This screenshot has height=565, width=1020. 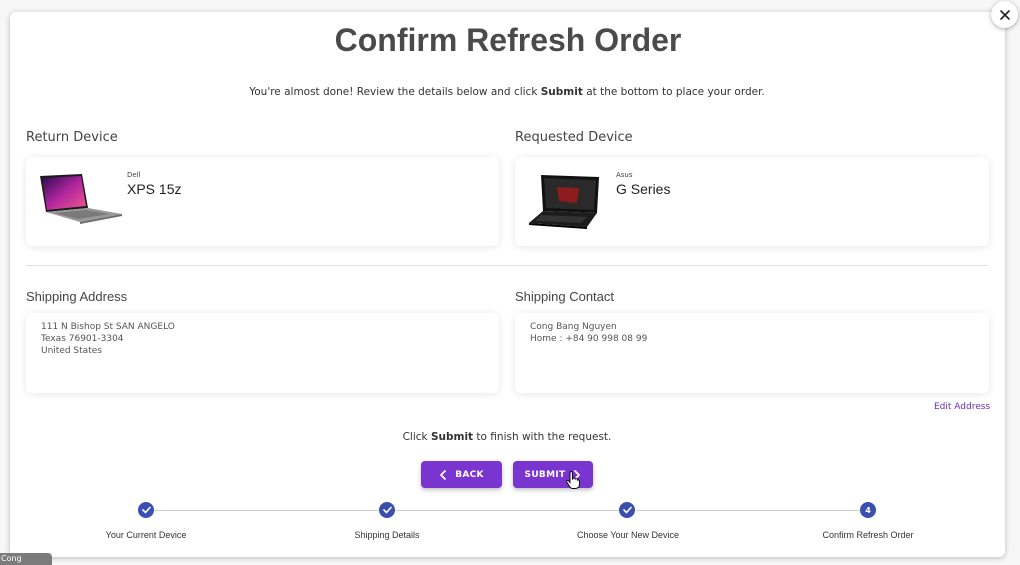 I want to click on hand-cursor-icon, so click(x=573, y=480).